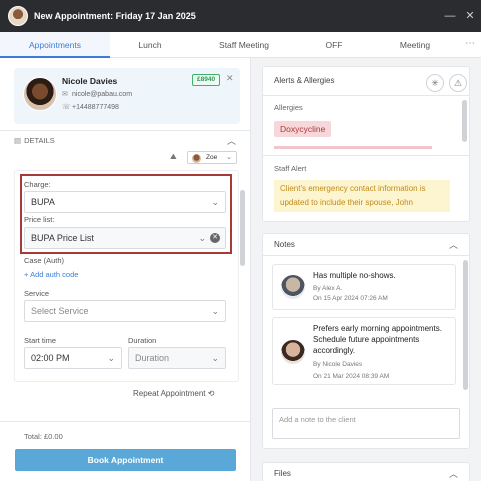 The image size is (481, 481). What do you see at coordinates (458, 83) in the screenshot?
I see `warning-icon: ⚠` at bounding box center [458, 83].